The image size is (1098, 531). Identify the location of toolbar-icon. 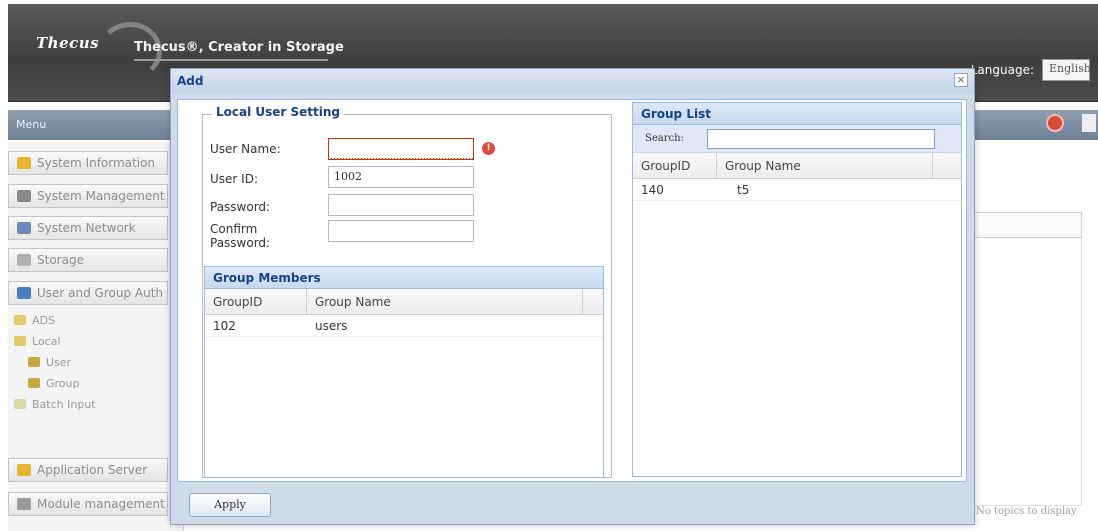
(1089, 123).